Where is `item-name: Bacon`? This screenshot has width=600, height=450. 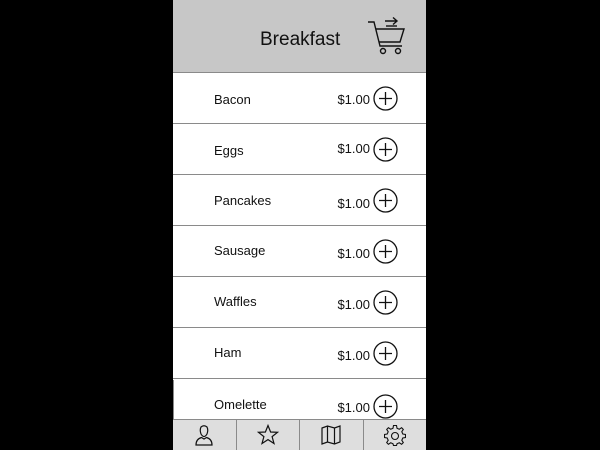 item-name: Bacon is located at coordinates (232, 99).